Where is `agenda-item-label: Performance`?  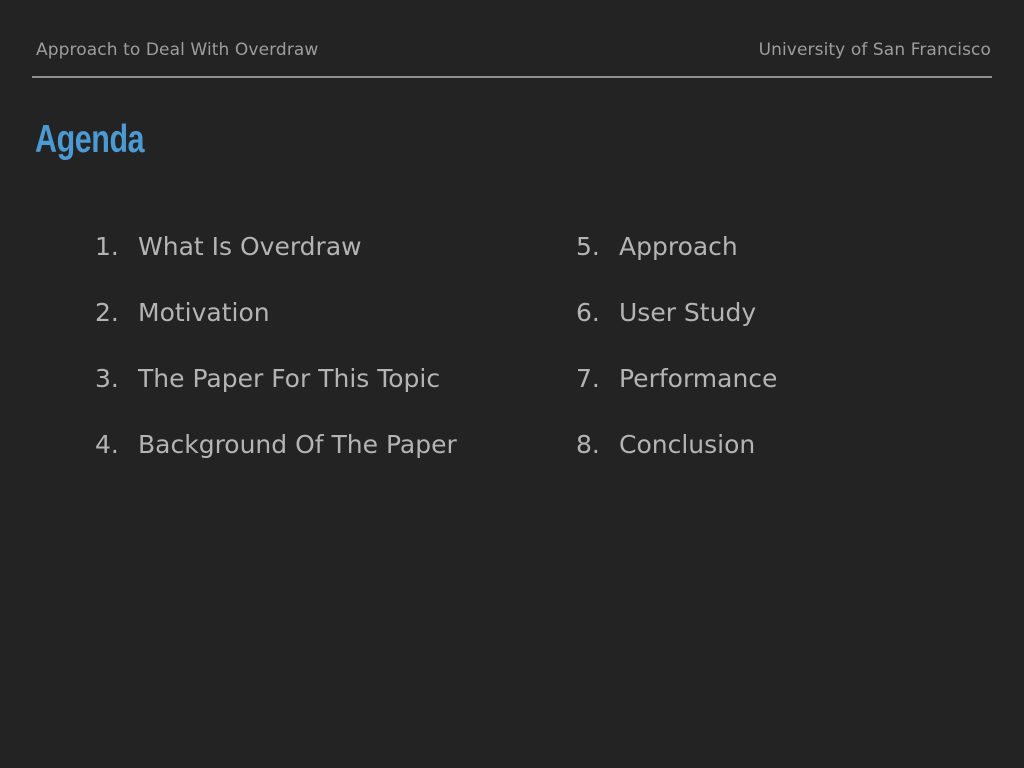 agenda-item-label: Performance is located at coordinates (698, 378).